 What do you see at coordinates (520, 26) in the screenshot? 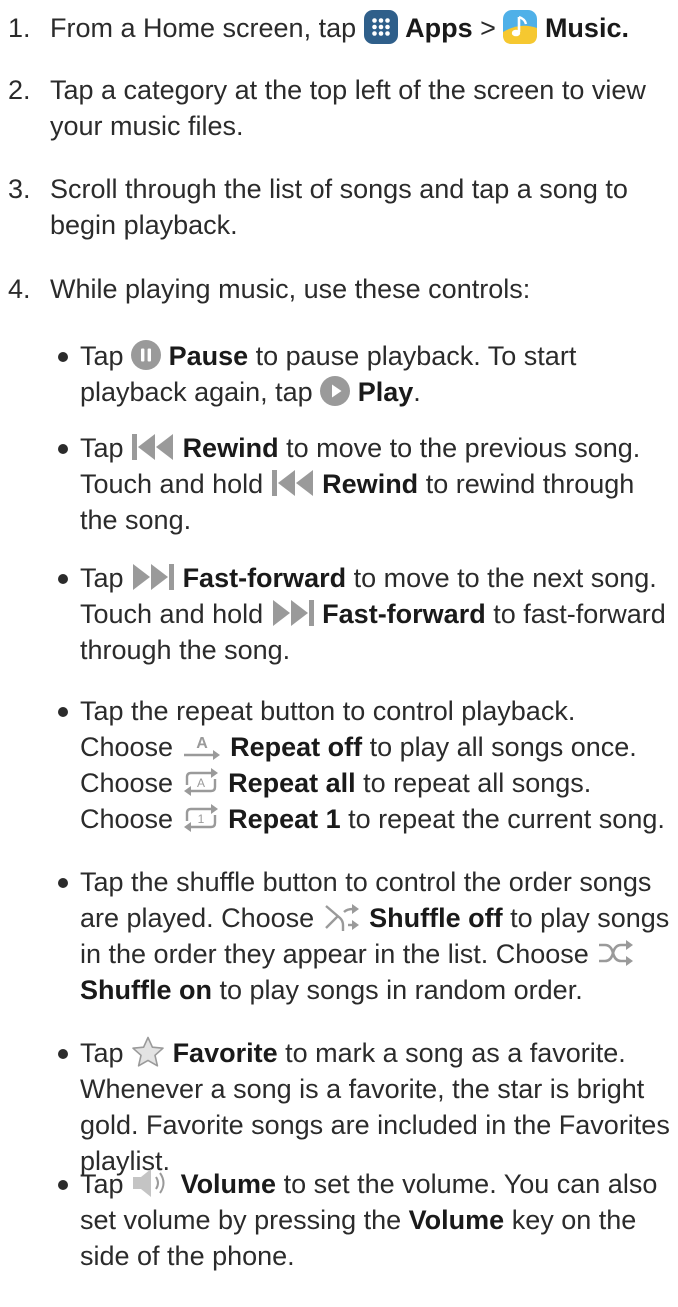
I see `music-note-icon` at bounding box center [520, 26].